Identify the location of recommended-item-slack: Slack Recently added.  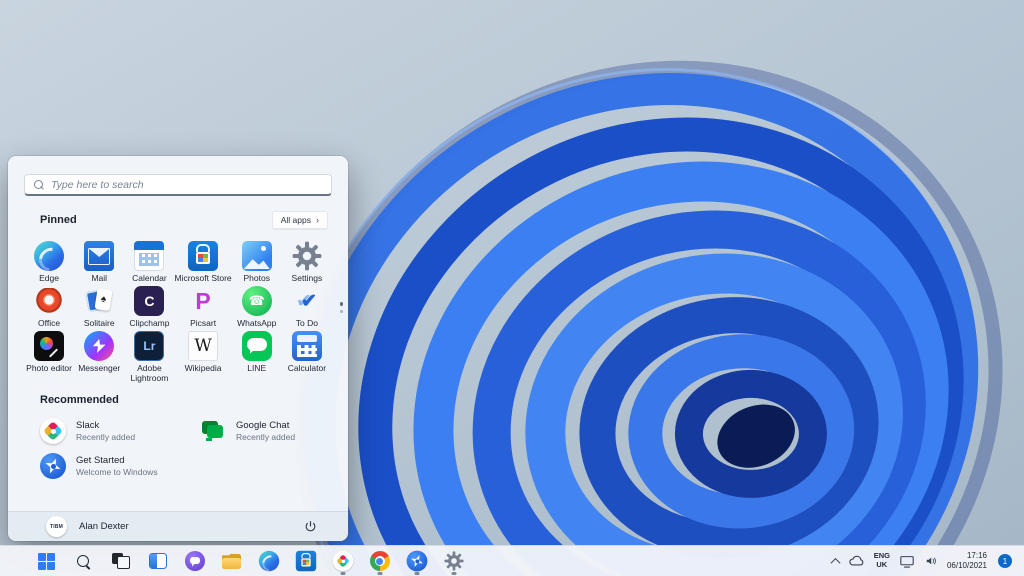
(120, 431).